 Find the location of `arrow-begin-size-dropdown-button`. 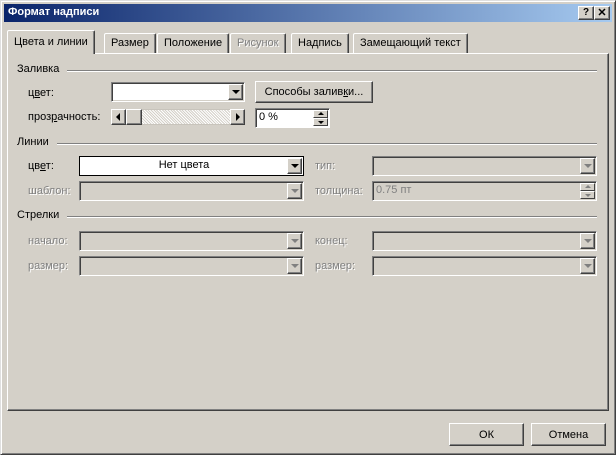

arrow-begin-size-dropdown-button is located at coordinates (294, 266).